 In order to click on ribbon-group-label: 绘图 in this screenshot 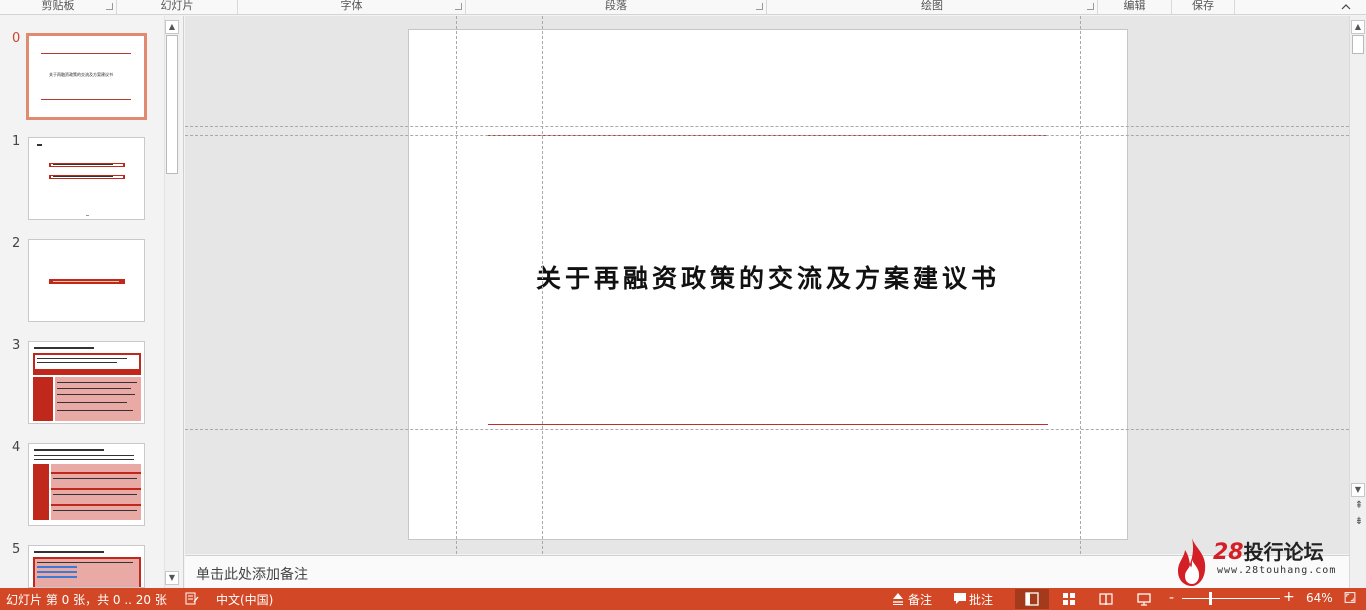, I will do `click(932, 6)`.